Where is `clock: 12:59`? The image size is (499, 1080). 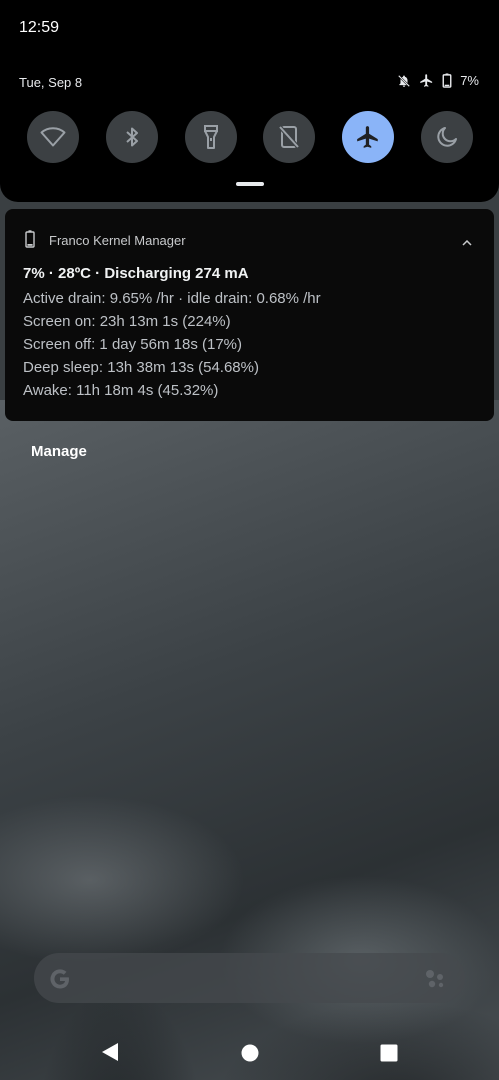 clock: 12:59 is located at coordinates (39, 27).